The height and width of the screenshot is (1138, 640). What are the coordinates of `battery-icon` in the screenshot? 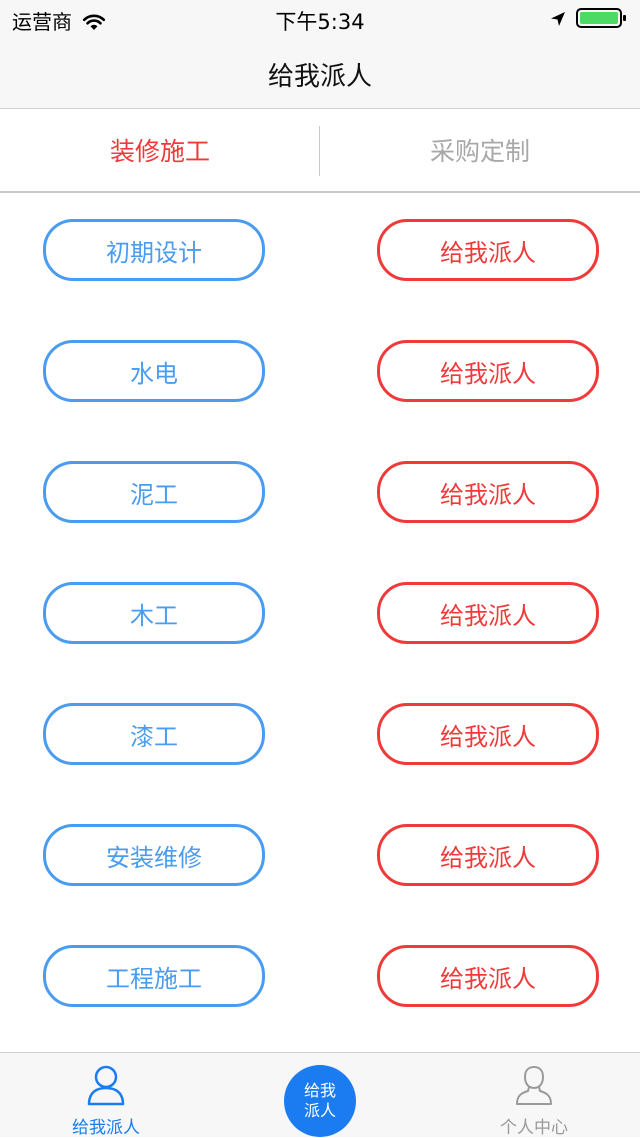 It's located at (602, 18).